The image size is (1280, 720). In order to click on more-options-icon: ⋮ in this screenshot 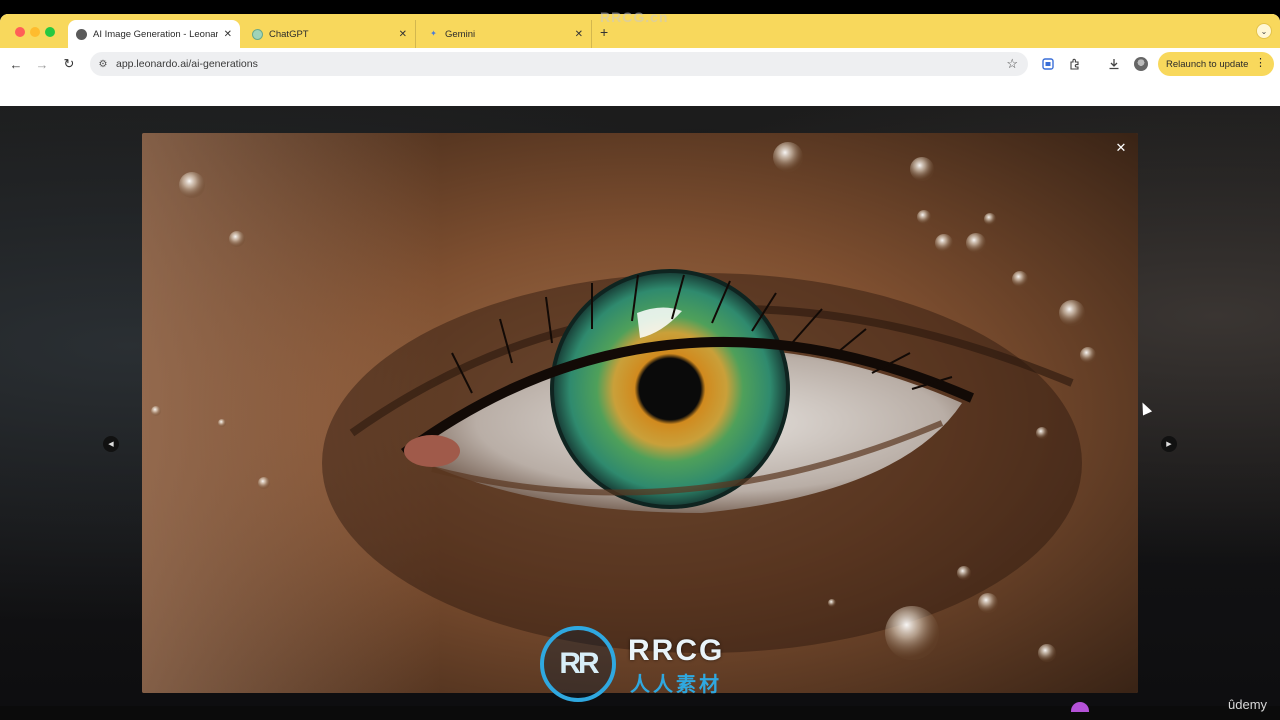, I will do `click(1260, 62)`.